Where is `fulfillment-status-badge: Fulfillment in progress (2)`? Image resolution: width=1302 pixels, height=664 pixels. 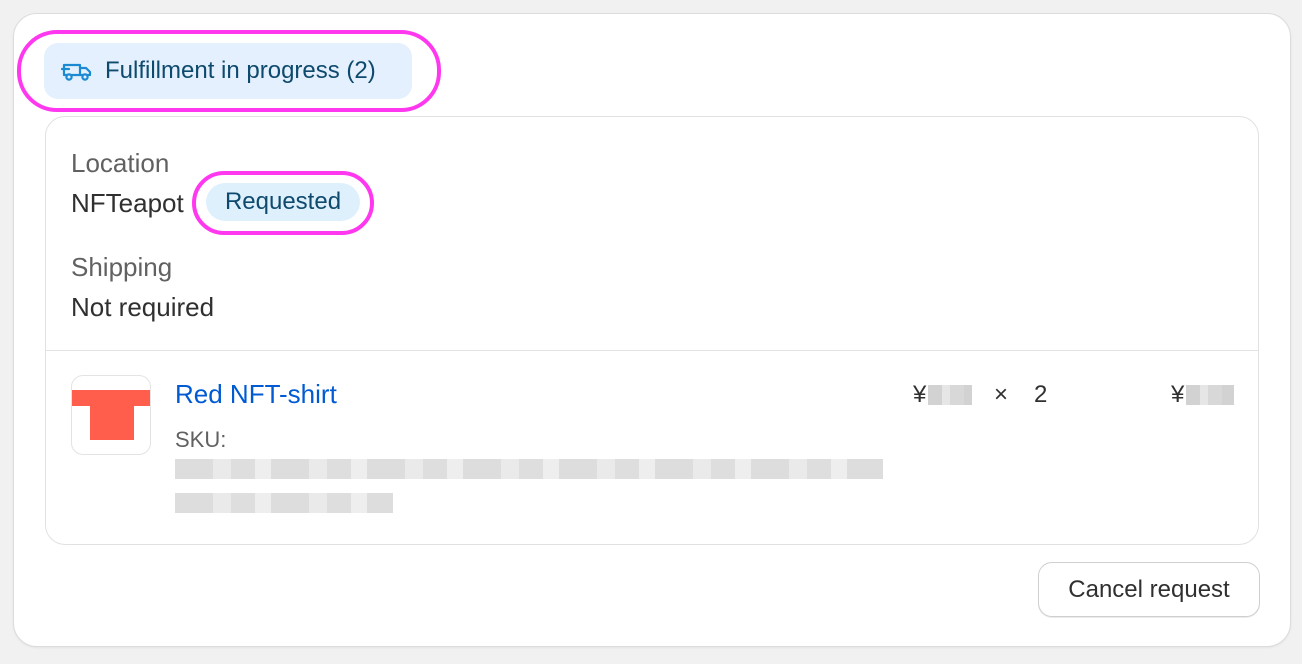 fulfillment-status-badge: Fulfillment in progress (2) is located at coordinates (228, 71).